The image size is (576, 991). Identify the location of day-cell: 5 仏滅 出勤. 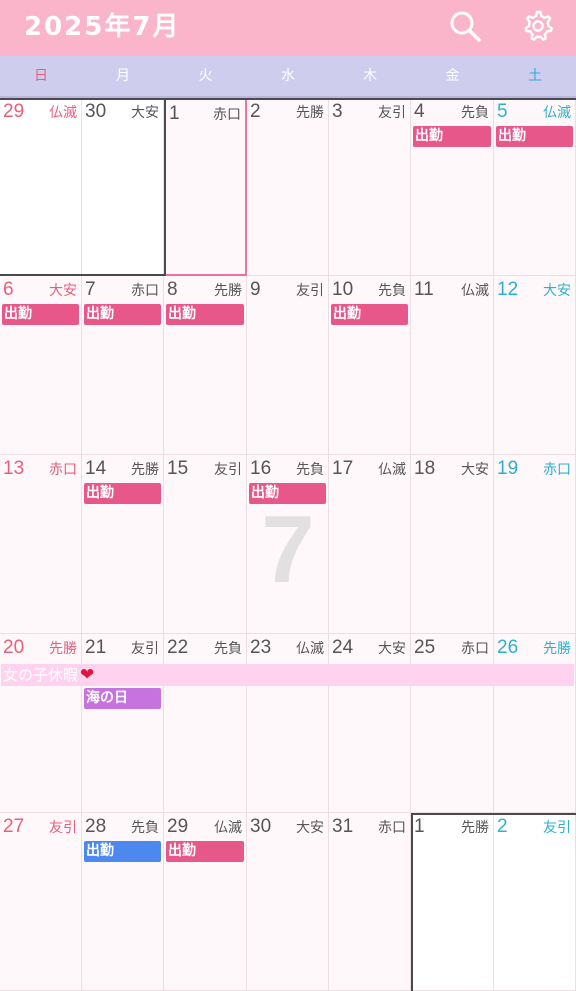
(535, 187).